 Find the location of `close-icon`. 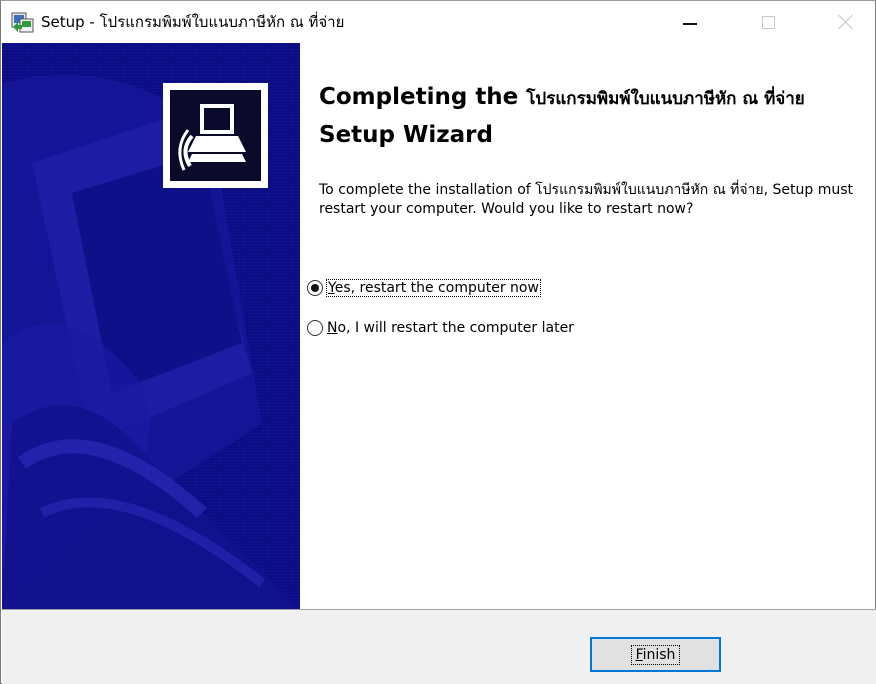

close-icon is located at coordinates (846, 22).